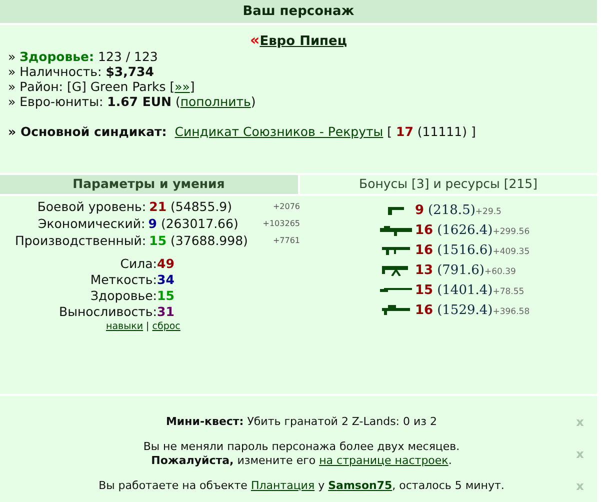 This screenshot has width=601, height=502. Describe the element at coordinates (281, 224) in the screenshot. I see `level-gain: +103265` at that location.